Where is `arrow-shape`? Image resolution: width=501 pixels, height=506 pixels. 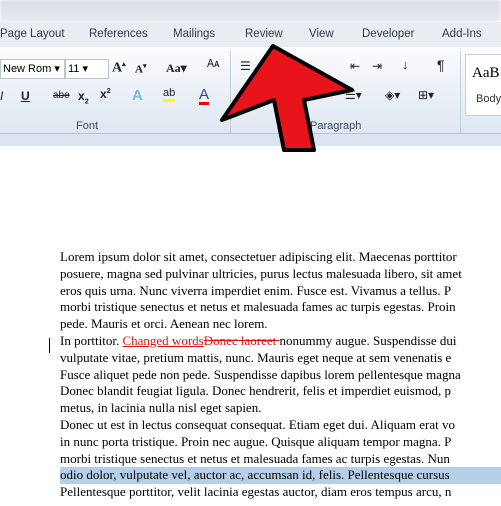
arrow-shape is located at coordinates (287, 98).